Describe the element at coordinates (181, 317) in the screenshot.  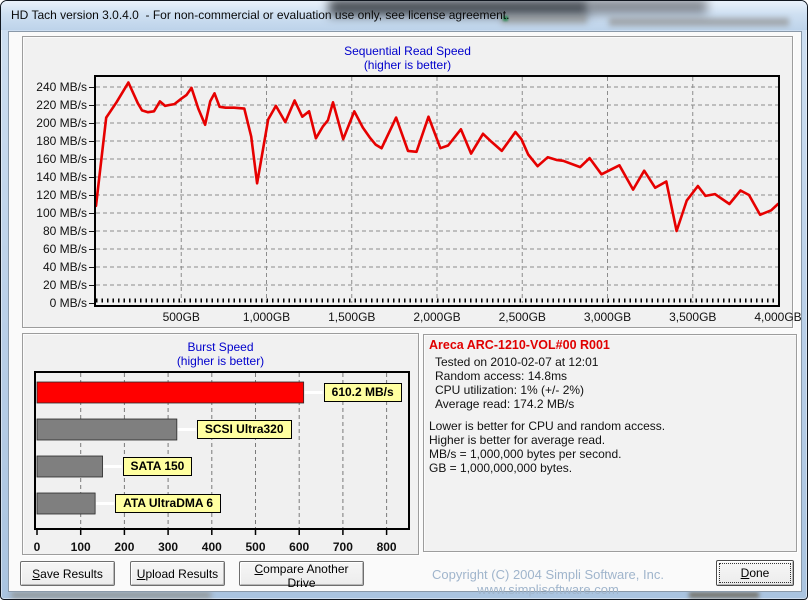
I see `x-tick-label: 500GB` at that location.